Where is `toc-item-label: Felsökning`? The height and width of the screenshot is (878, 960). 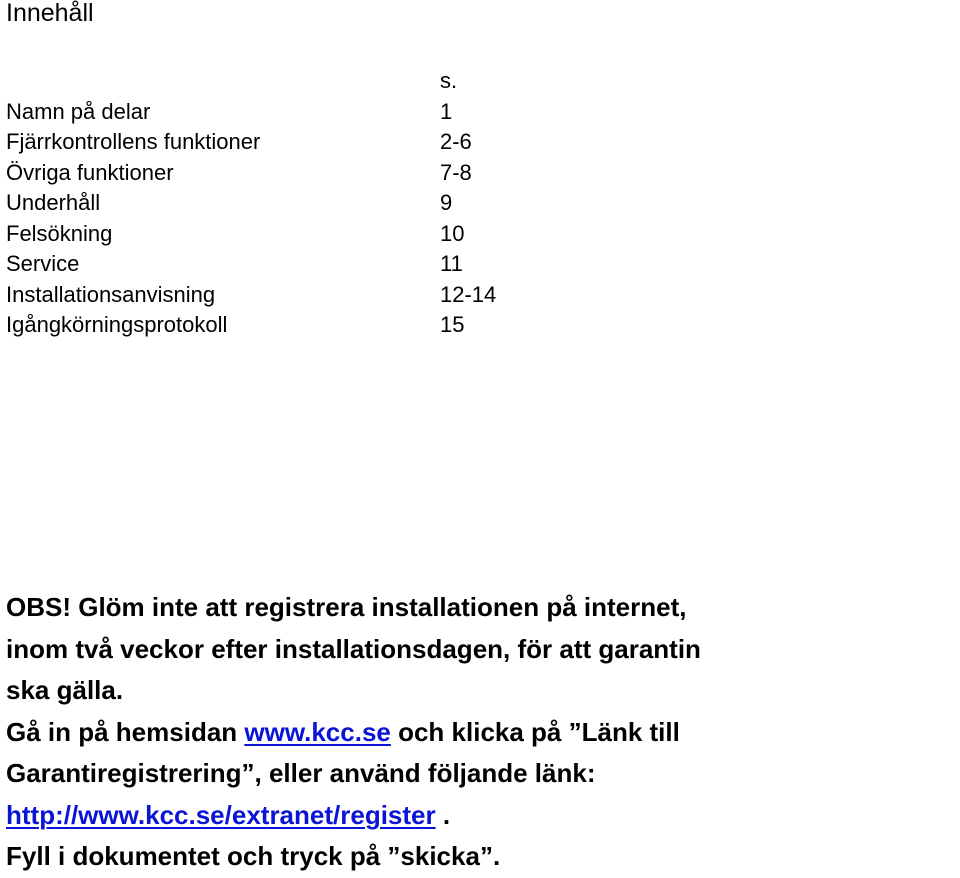 toc-item-label: Felsökning is located at coordinates (59, 233).